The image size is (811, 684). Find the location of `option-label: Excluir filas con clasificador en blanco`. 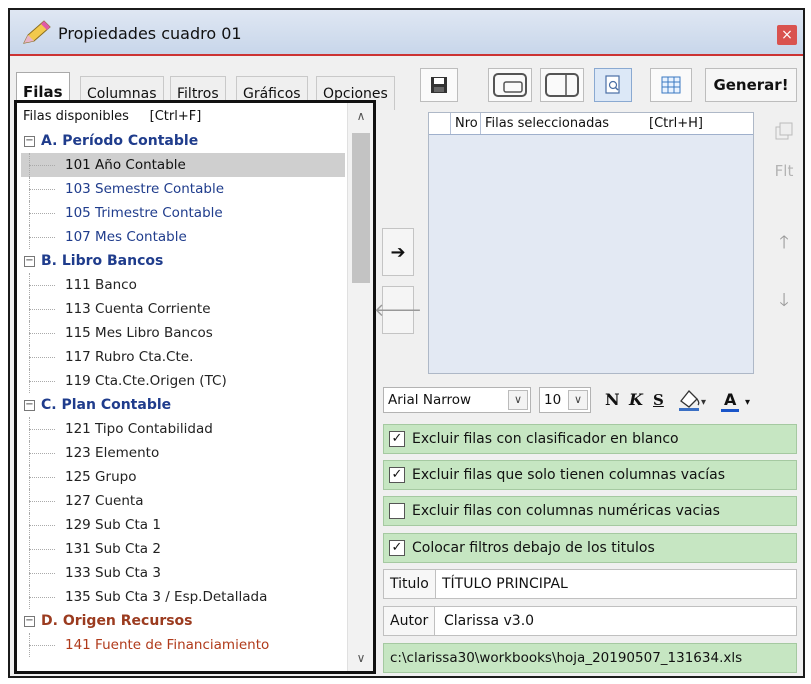

option-label: Excluir filas con clasificador en blanco is located at coordinates (545, 439).